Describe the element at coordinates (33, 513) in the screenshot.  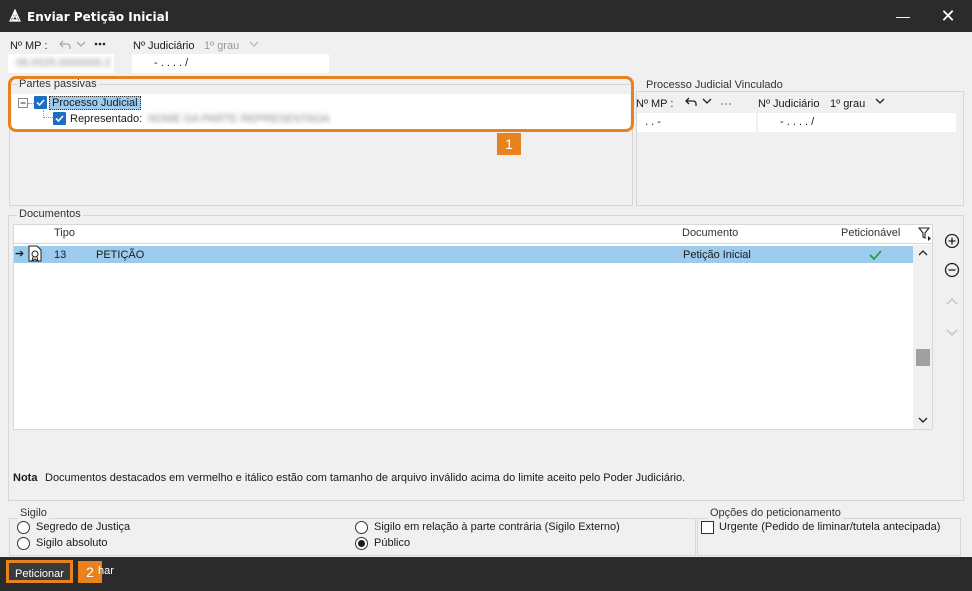
I see `sigilo-title: Sigilo` at that location.